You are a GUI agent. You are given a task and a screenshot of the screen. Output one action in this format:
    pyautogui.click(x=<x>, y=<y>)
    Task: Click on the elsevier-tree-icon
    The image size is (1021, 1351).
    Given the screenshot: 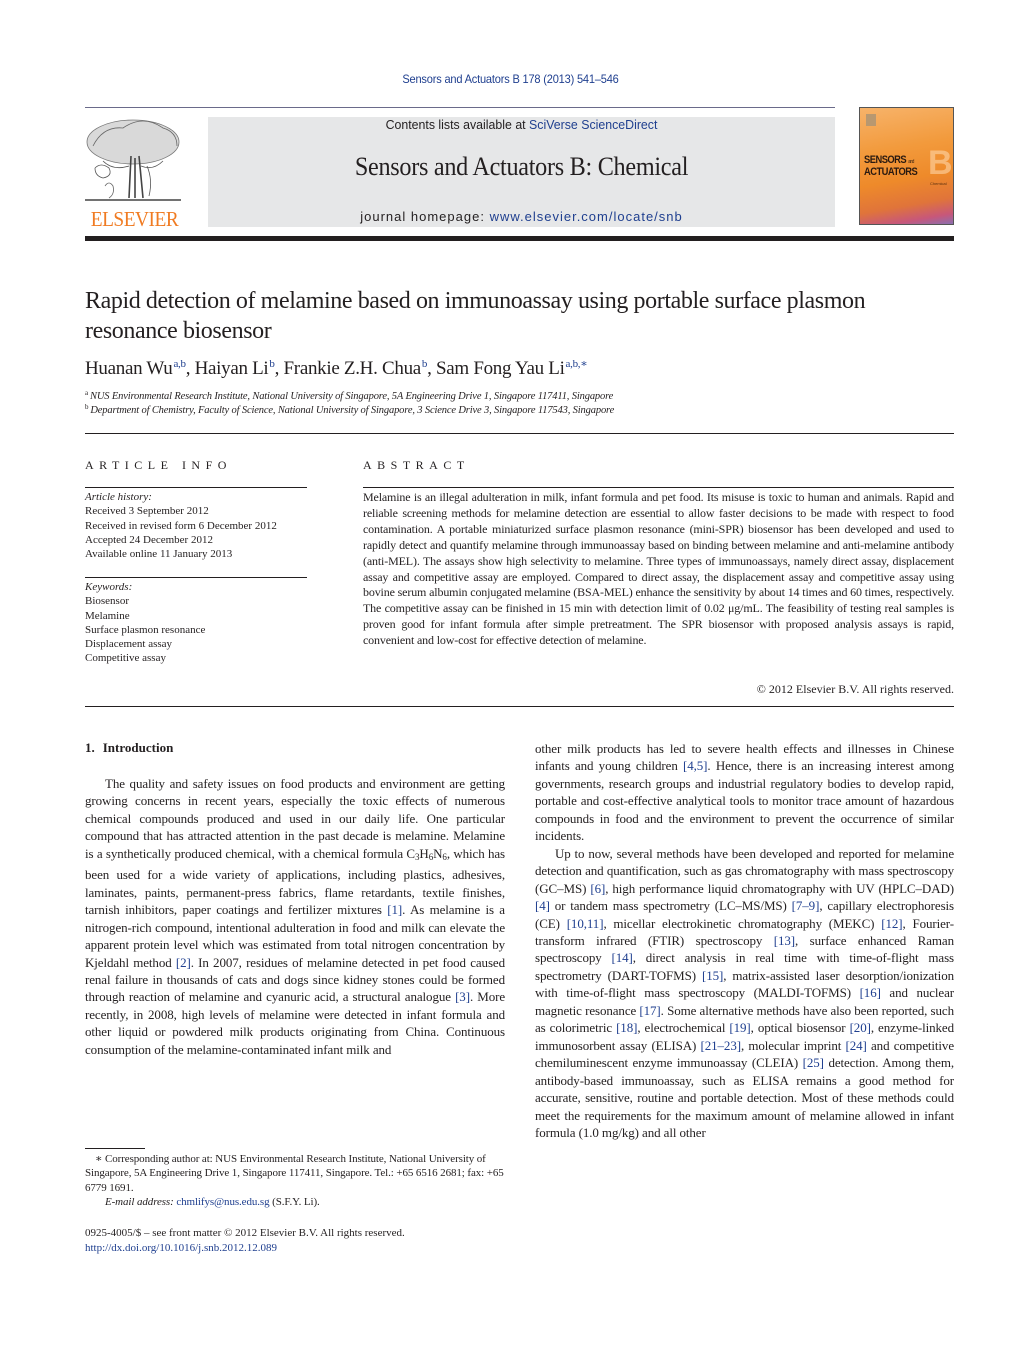 What is the action you would take?
    pyautogui.click(x=133, y=160)
    